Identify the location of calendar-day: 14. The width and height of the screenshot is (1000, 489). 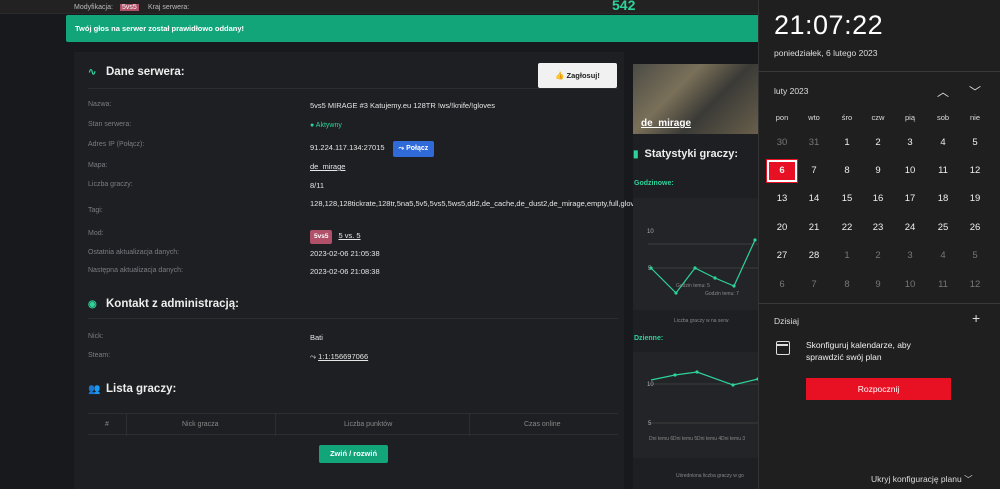
(814, 199).